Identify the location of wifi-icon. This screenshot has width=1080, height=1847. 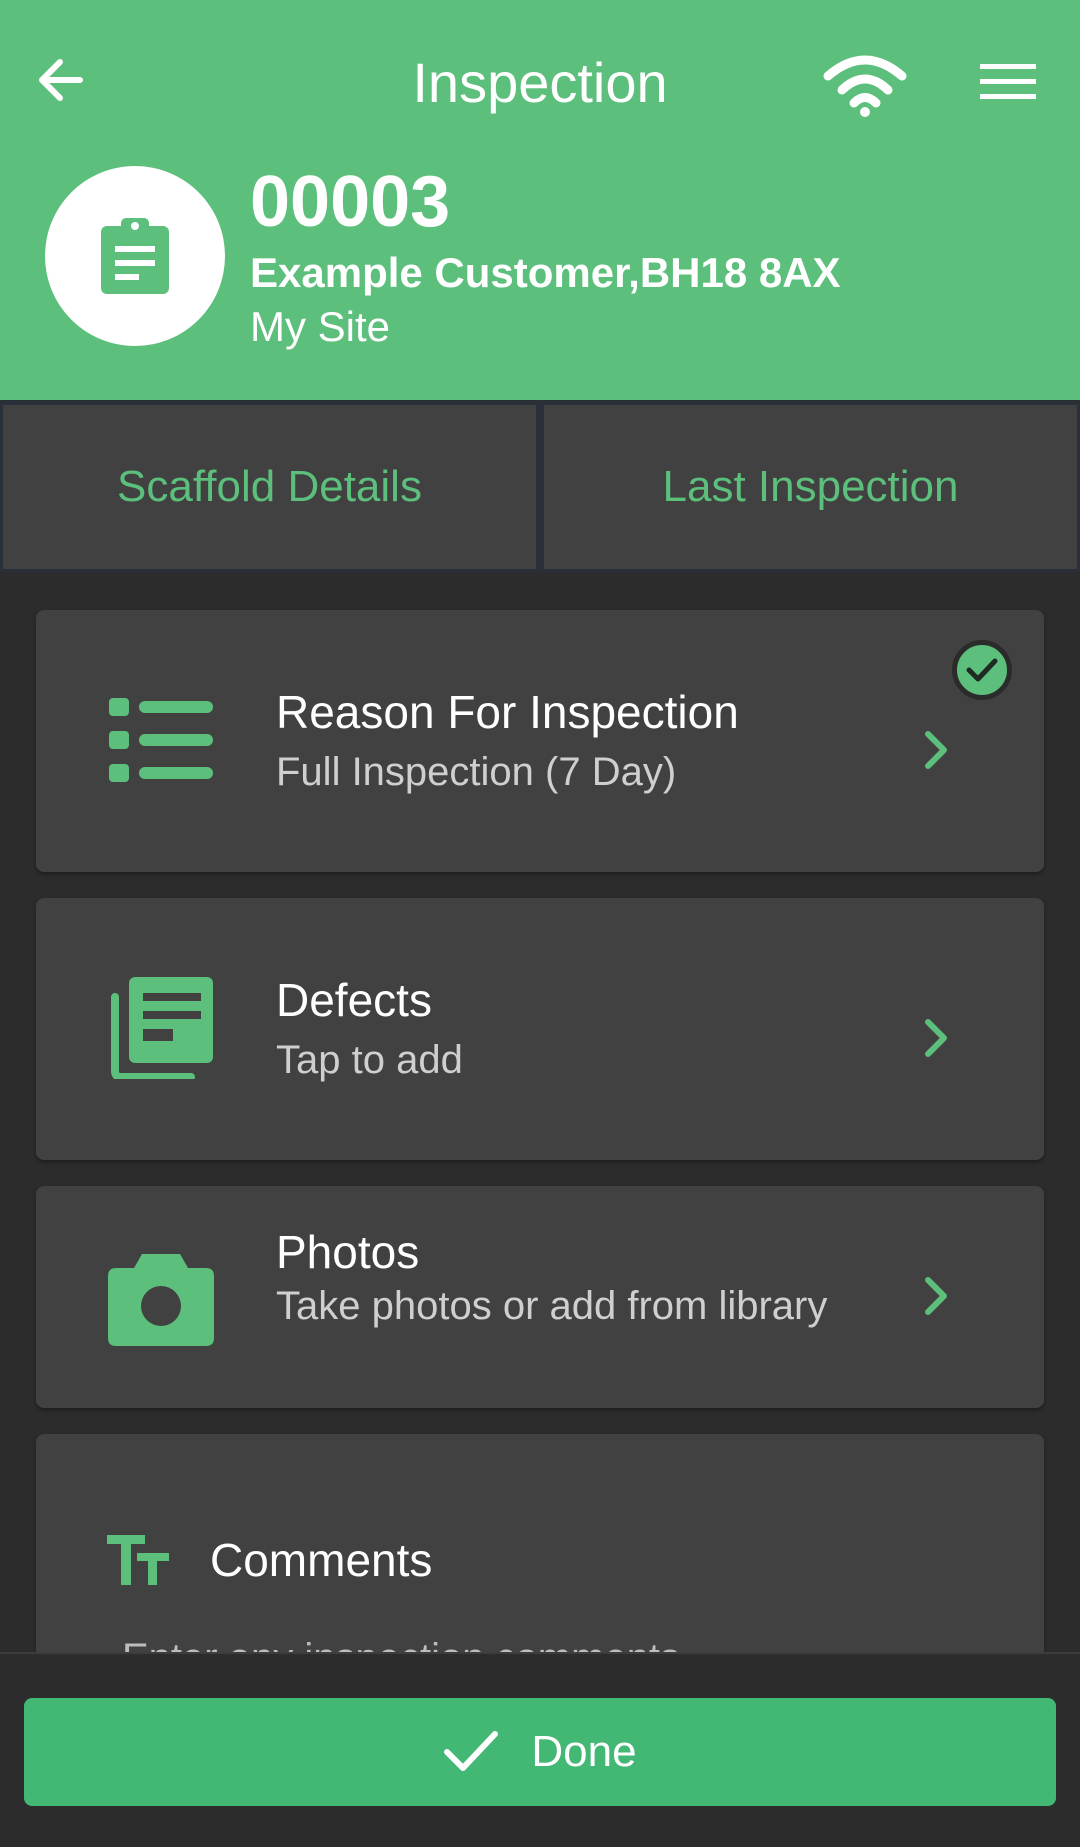
(865, 86).